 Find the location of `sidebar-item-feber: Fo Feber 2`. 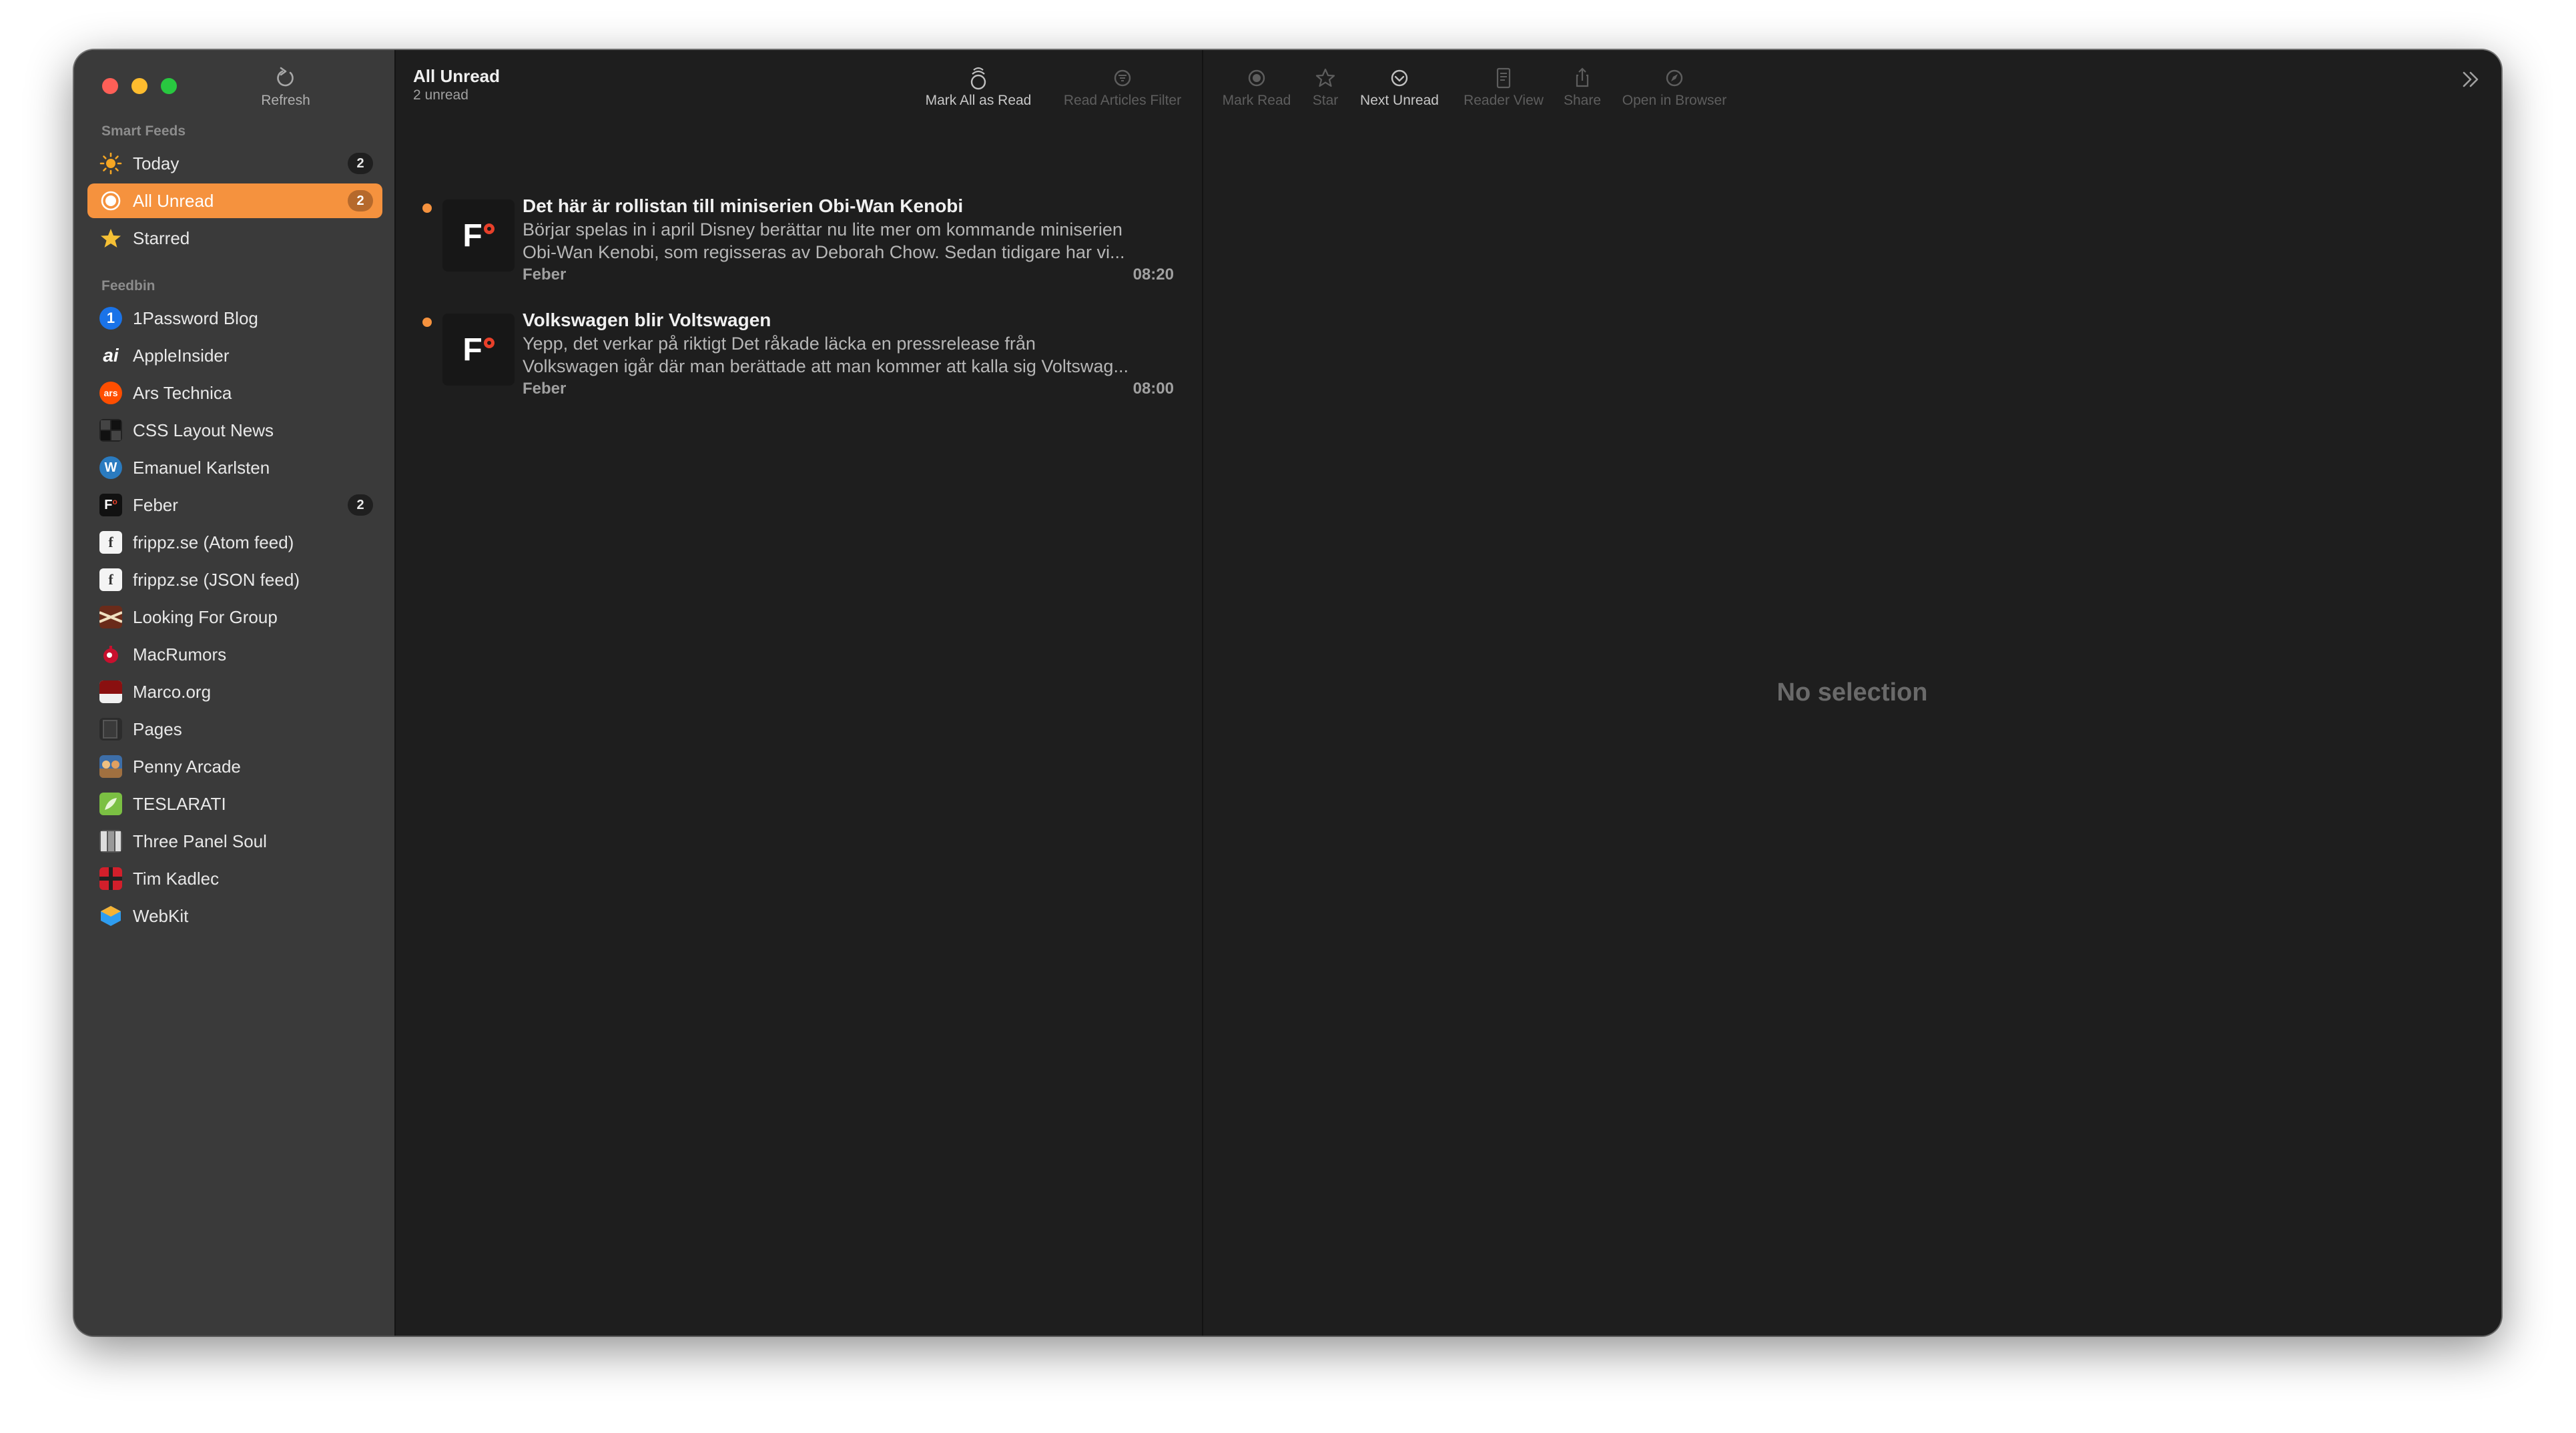

sidebar-item-feber: Fo Feber 2 is located at coordinates (234, 505).